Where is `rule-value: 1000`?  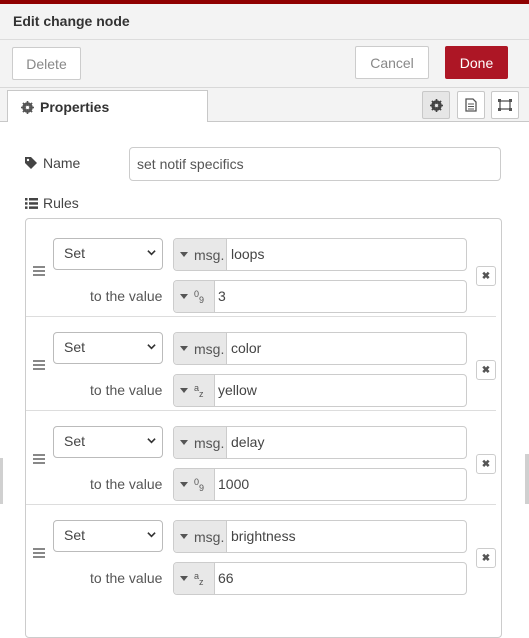 rule-value: 1000 is located at coordinates (234, 484).